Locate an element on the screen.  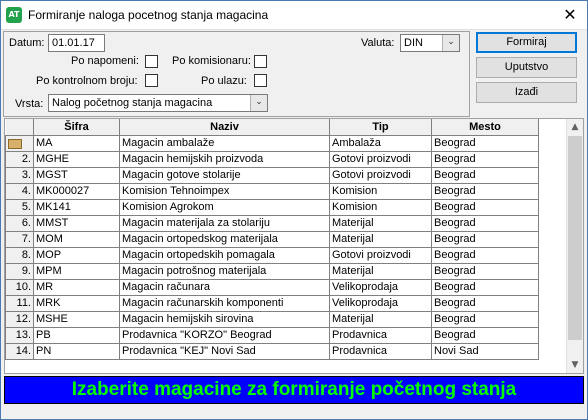
scroll-thumb is located at coordinates (575, 238).